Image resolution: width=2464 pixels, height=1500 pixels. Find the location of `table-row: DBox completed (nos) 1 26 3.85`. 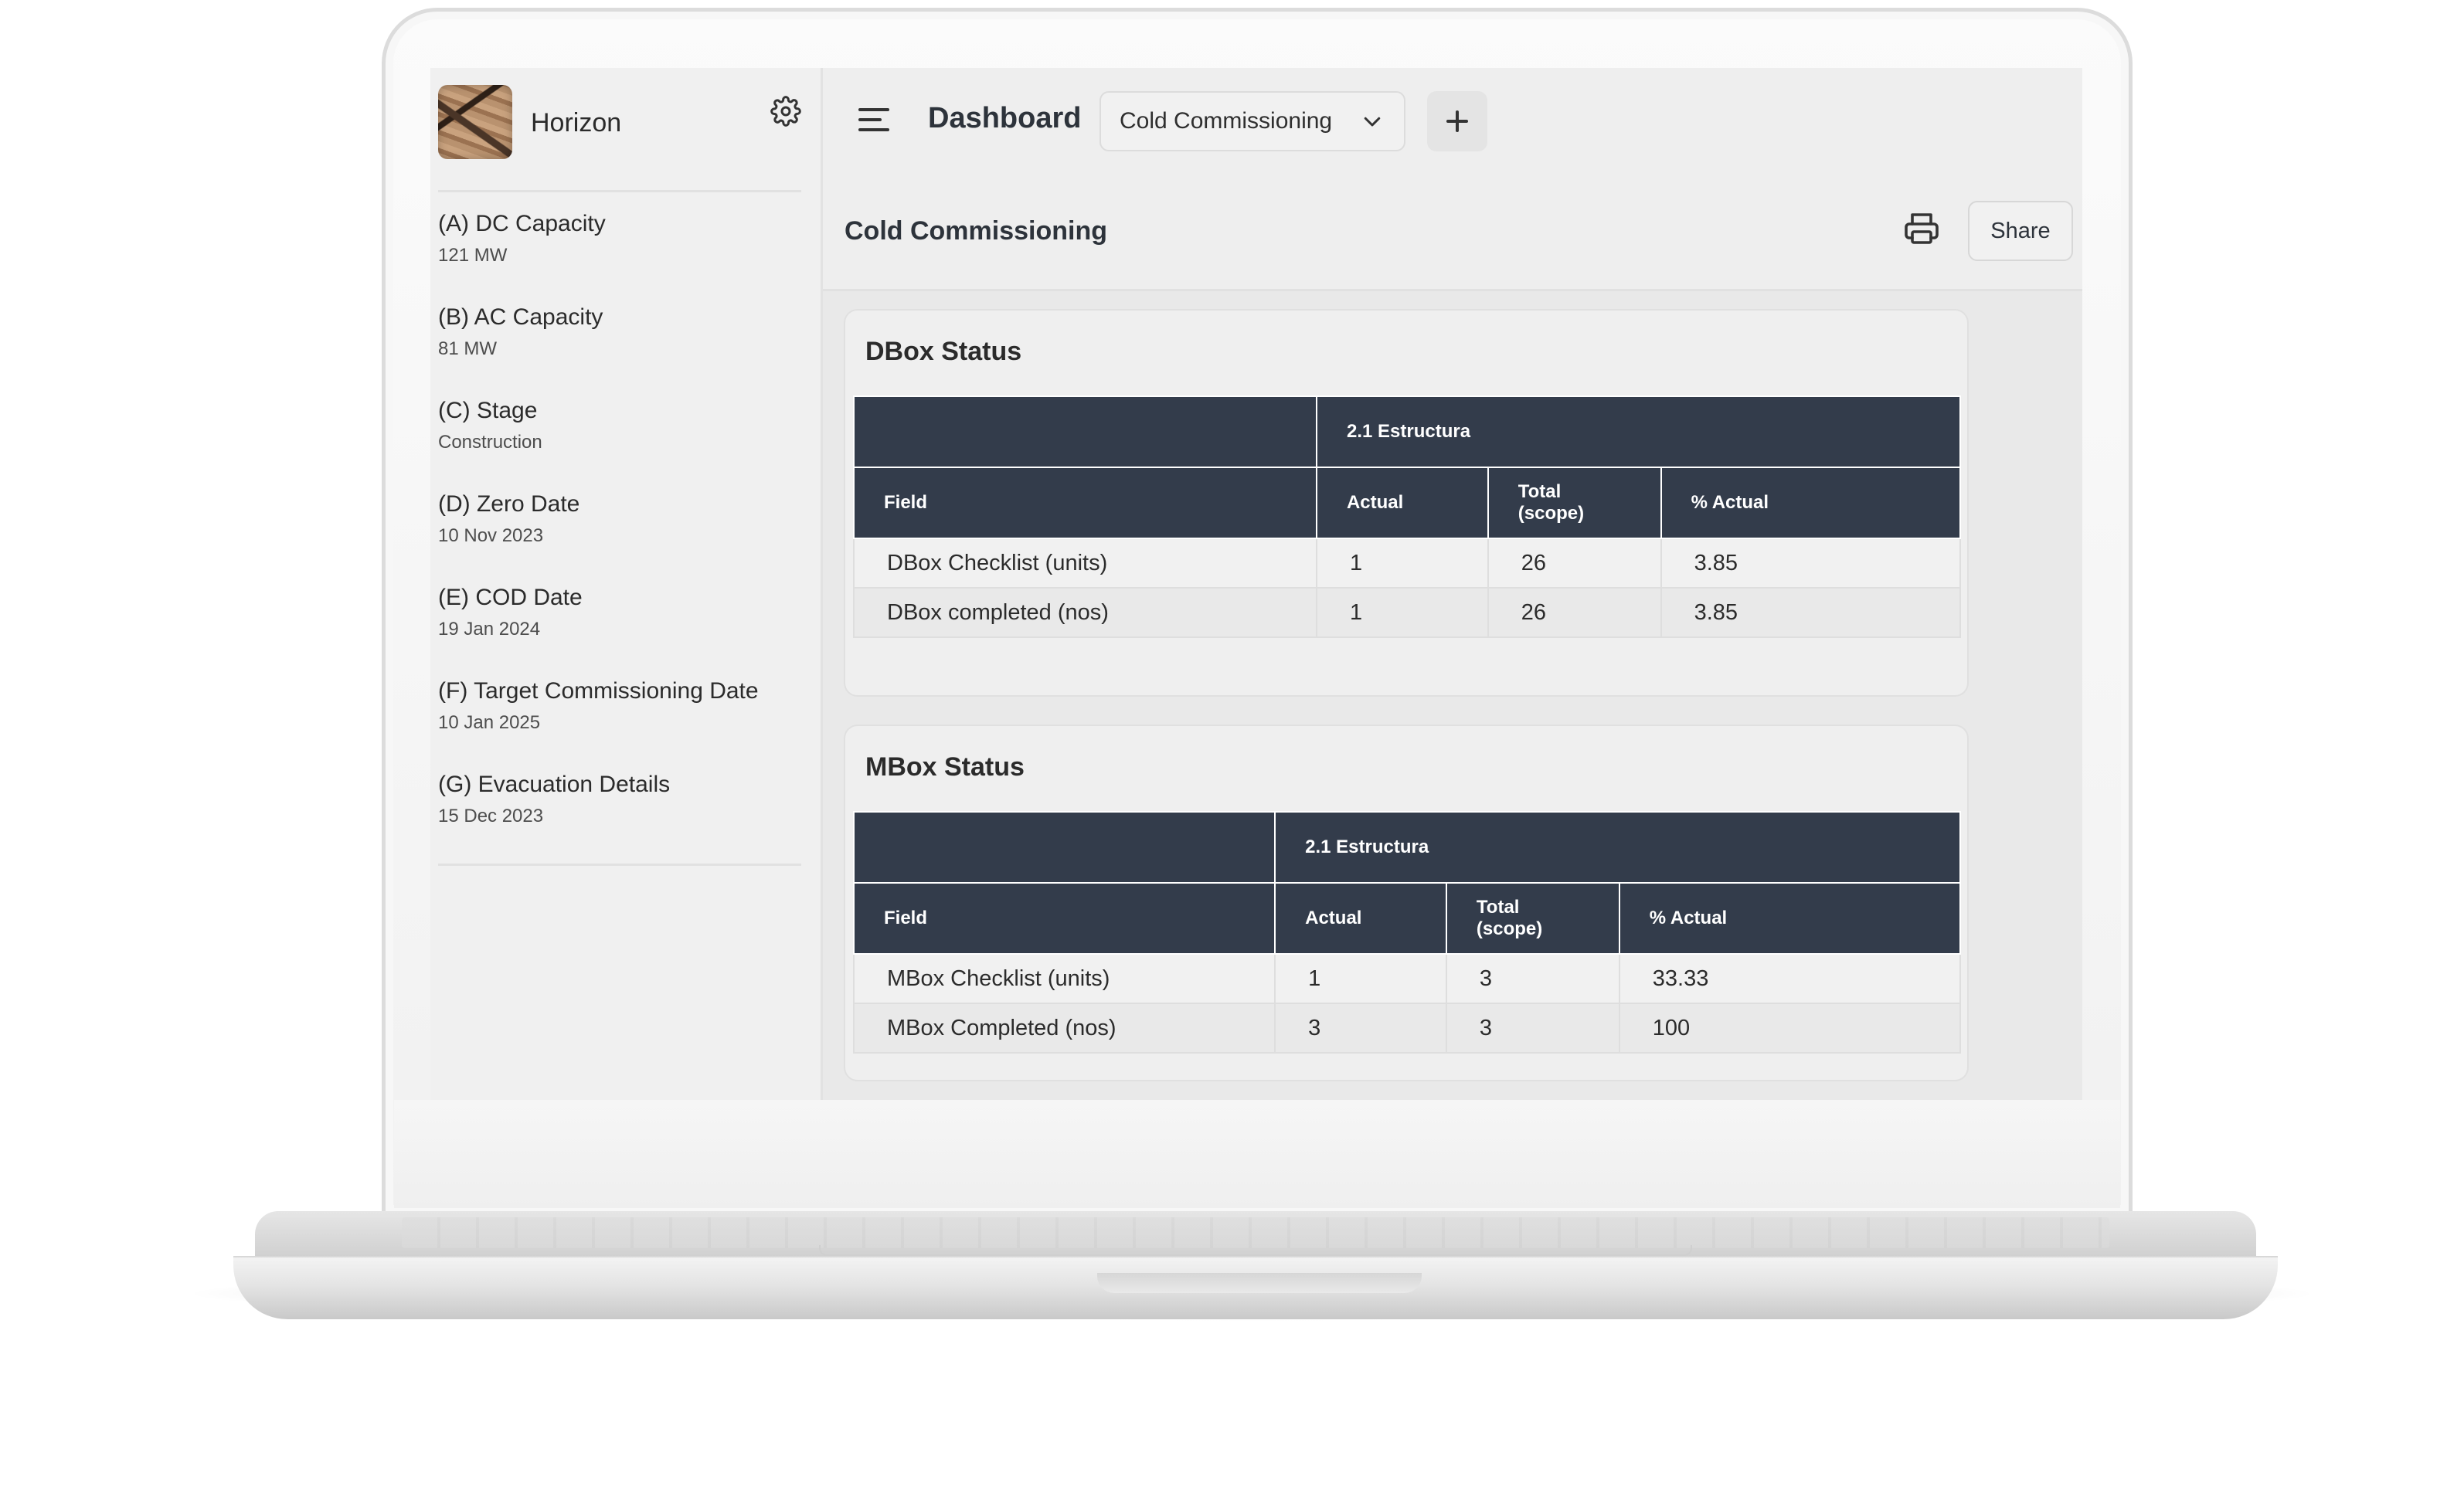

table-row: DBox completed (nos) 1 26 3.85 is located at coordinates (1407, 612).